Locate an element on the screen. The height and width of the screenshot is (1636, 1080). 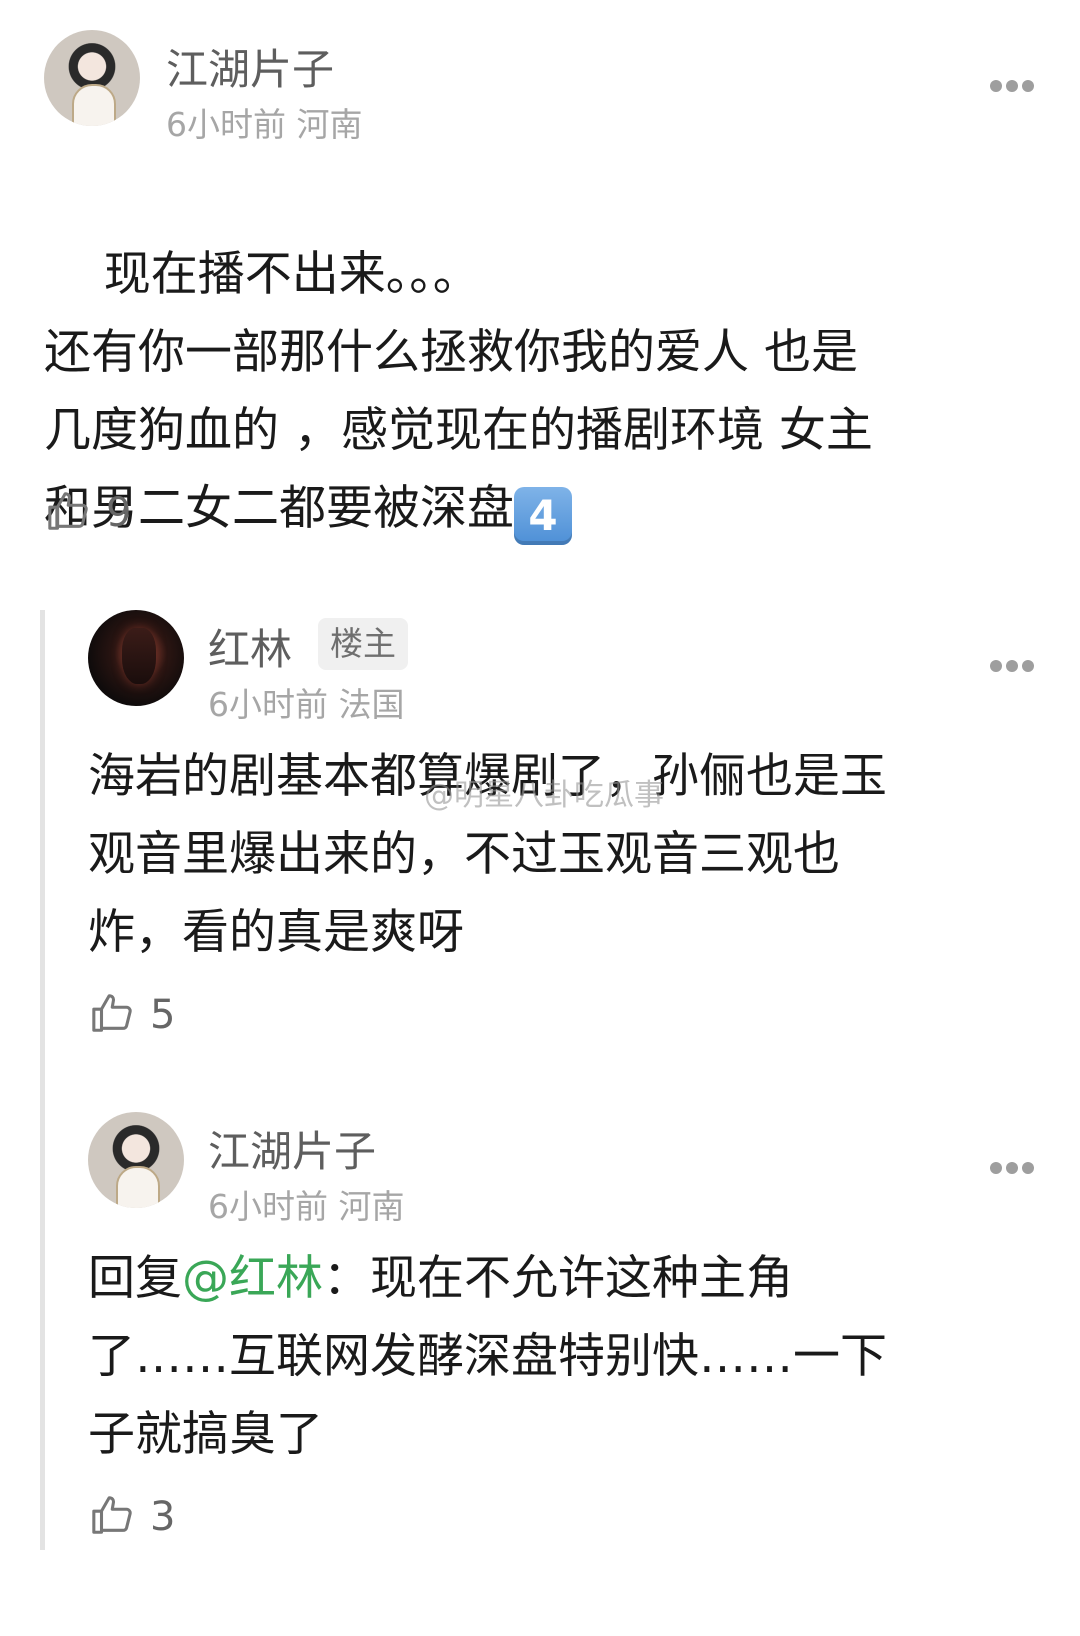
reply-prefix: 回复 is located at coordinates (135, 1278).